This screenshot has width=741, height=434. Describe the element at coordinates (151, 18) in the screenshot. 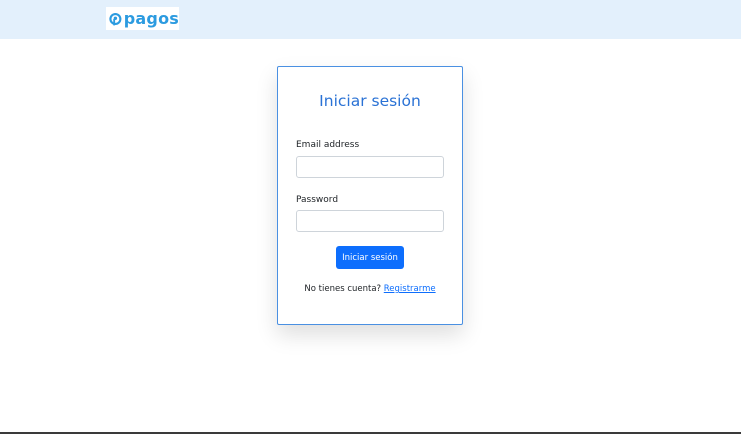

I see `brand-name: pagos` at that location.